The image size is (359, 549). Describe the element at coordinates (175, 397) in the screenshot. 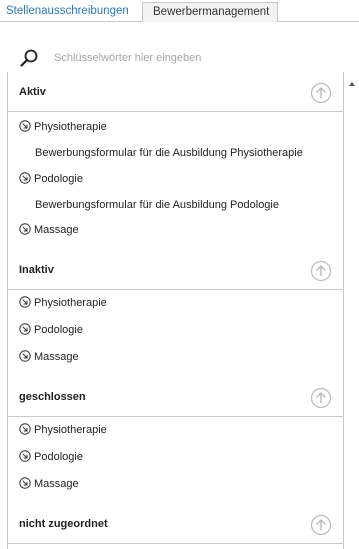

I see `section-header-geschlossen: geschlossen` at that location.